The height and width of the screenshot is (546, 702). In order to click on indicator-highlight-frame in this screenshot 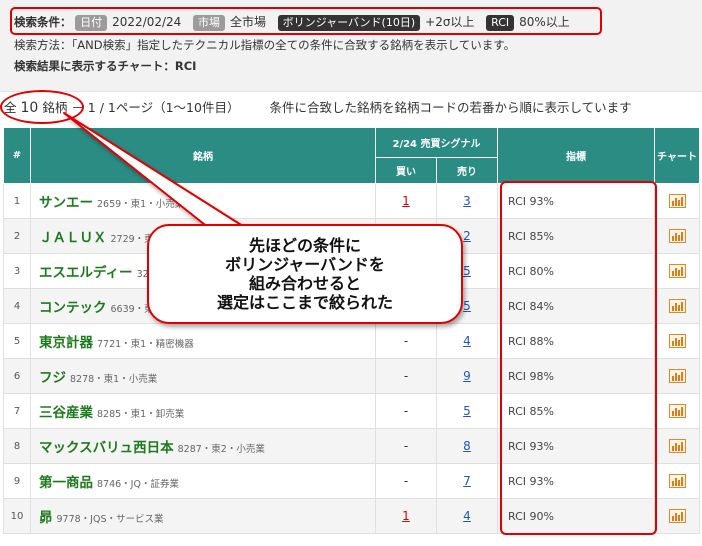, I will do `click(578, 358)`.